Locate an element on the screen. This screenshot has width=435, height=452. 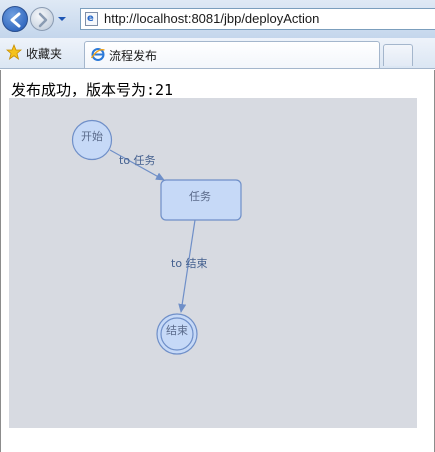
end-node-label: 结束 is located at coordinates (177, 330).